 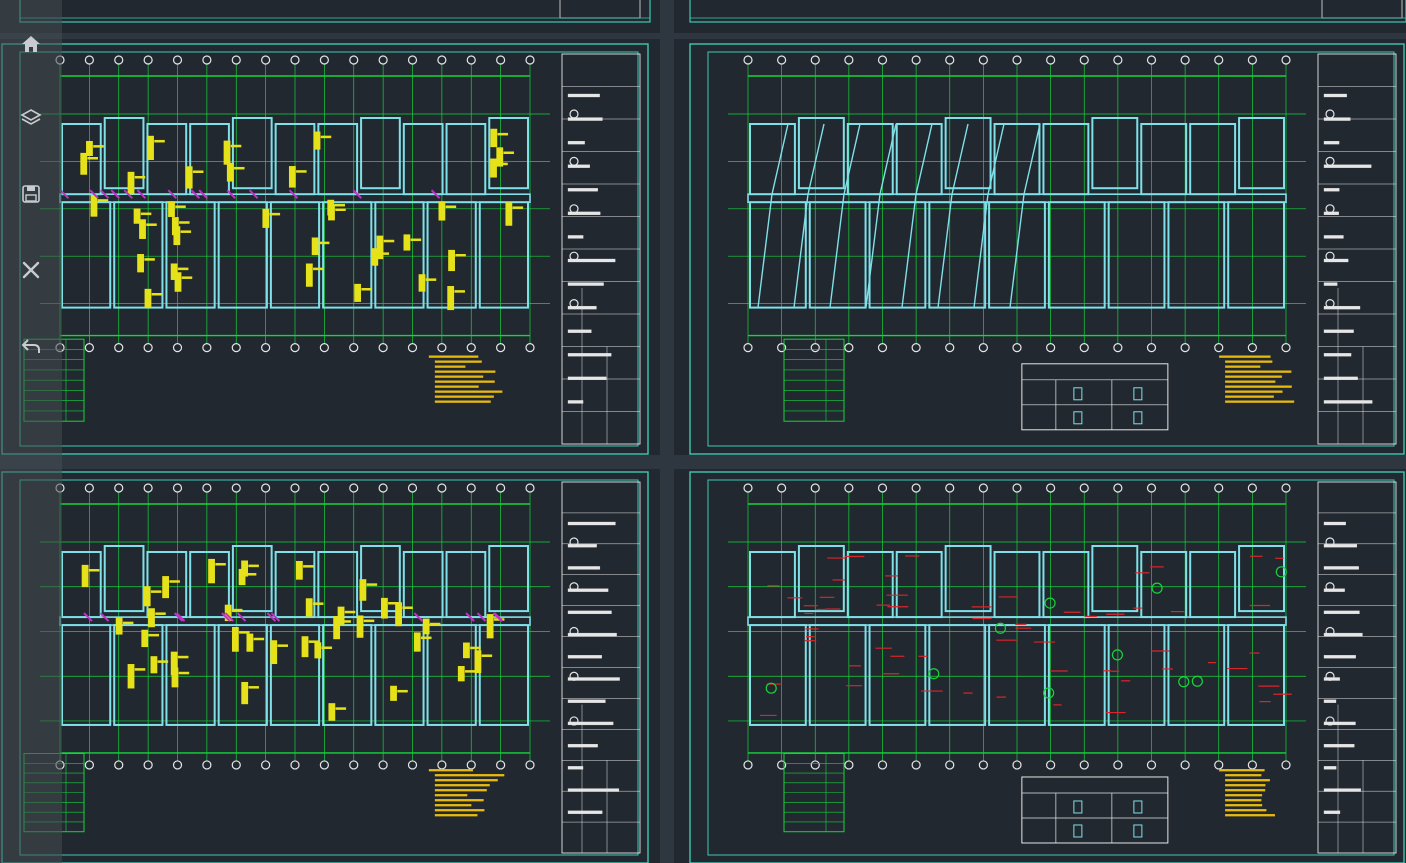 What do you see at coordinates (31, 44) in the screenshot?
I see `home-icon` at bounding box center [31, 44].